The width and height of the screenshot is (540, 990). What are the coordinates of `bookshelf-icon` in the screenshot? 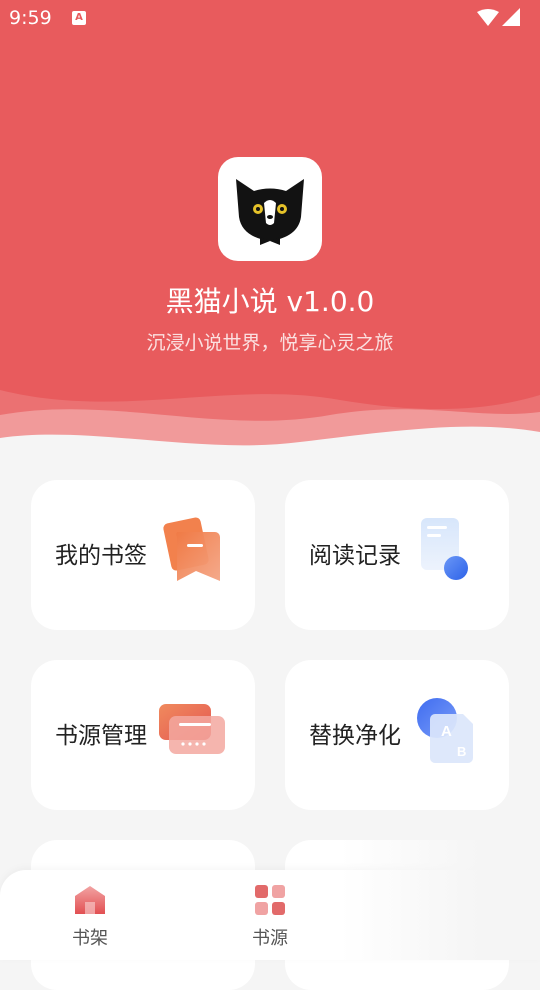 It's located at (90, 900).